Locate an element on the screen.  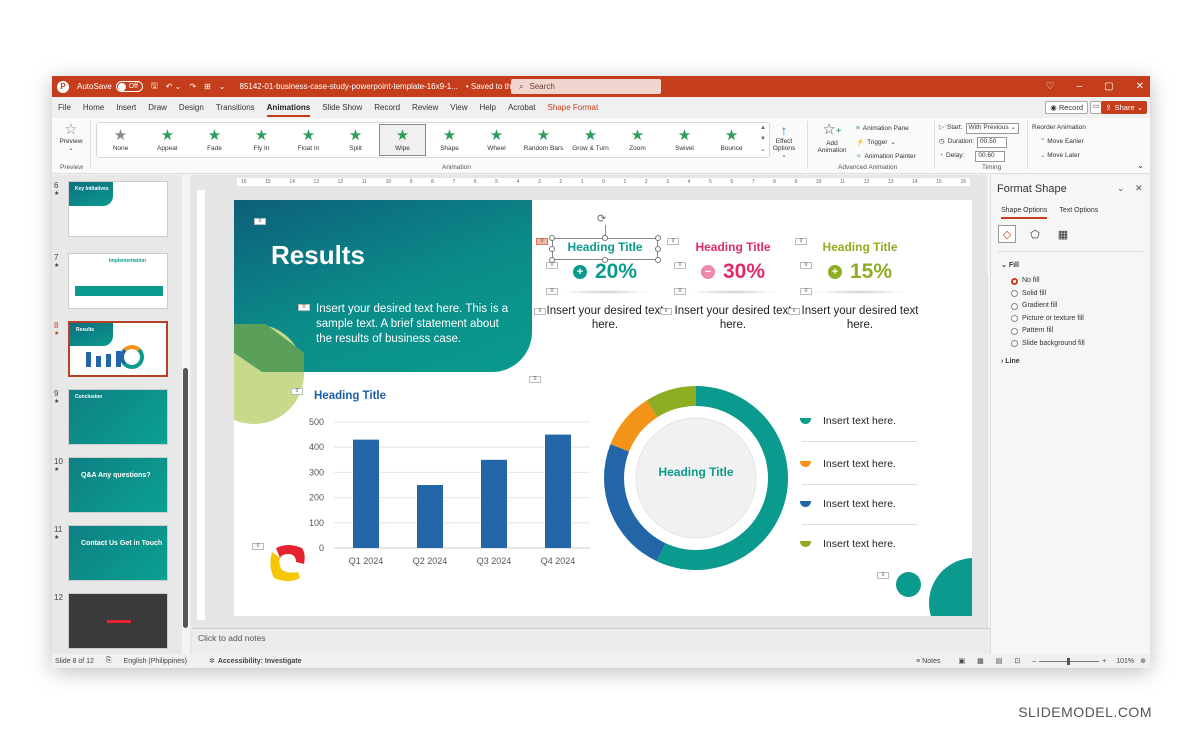
tab-view: View is located at coordinates (458, 107).